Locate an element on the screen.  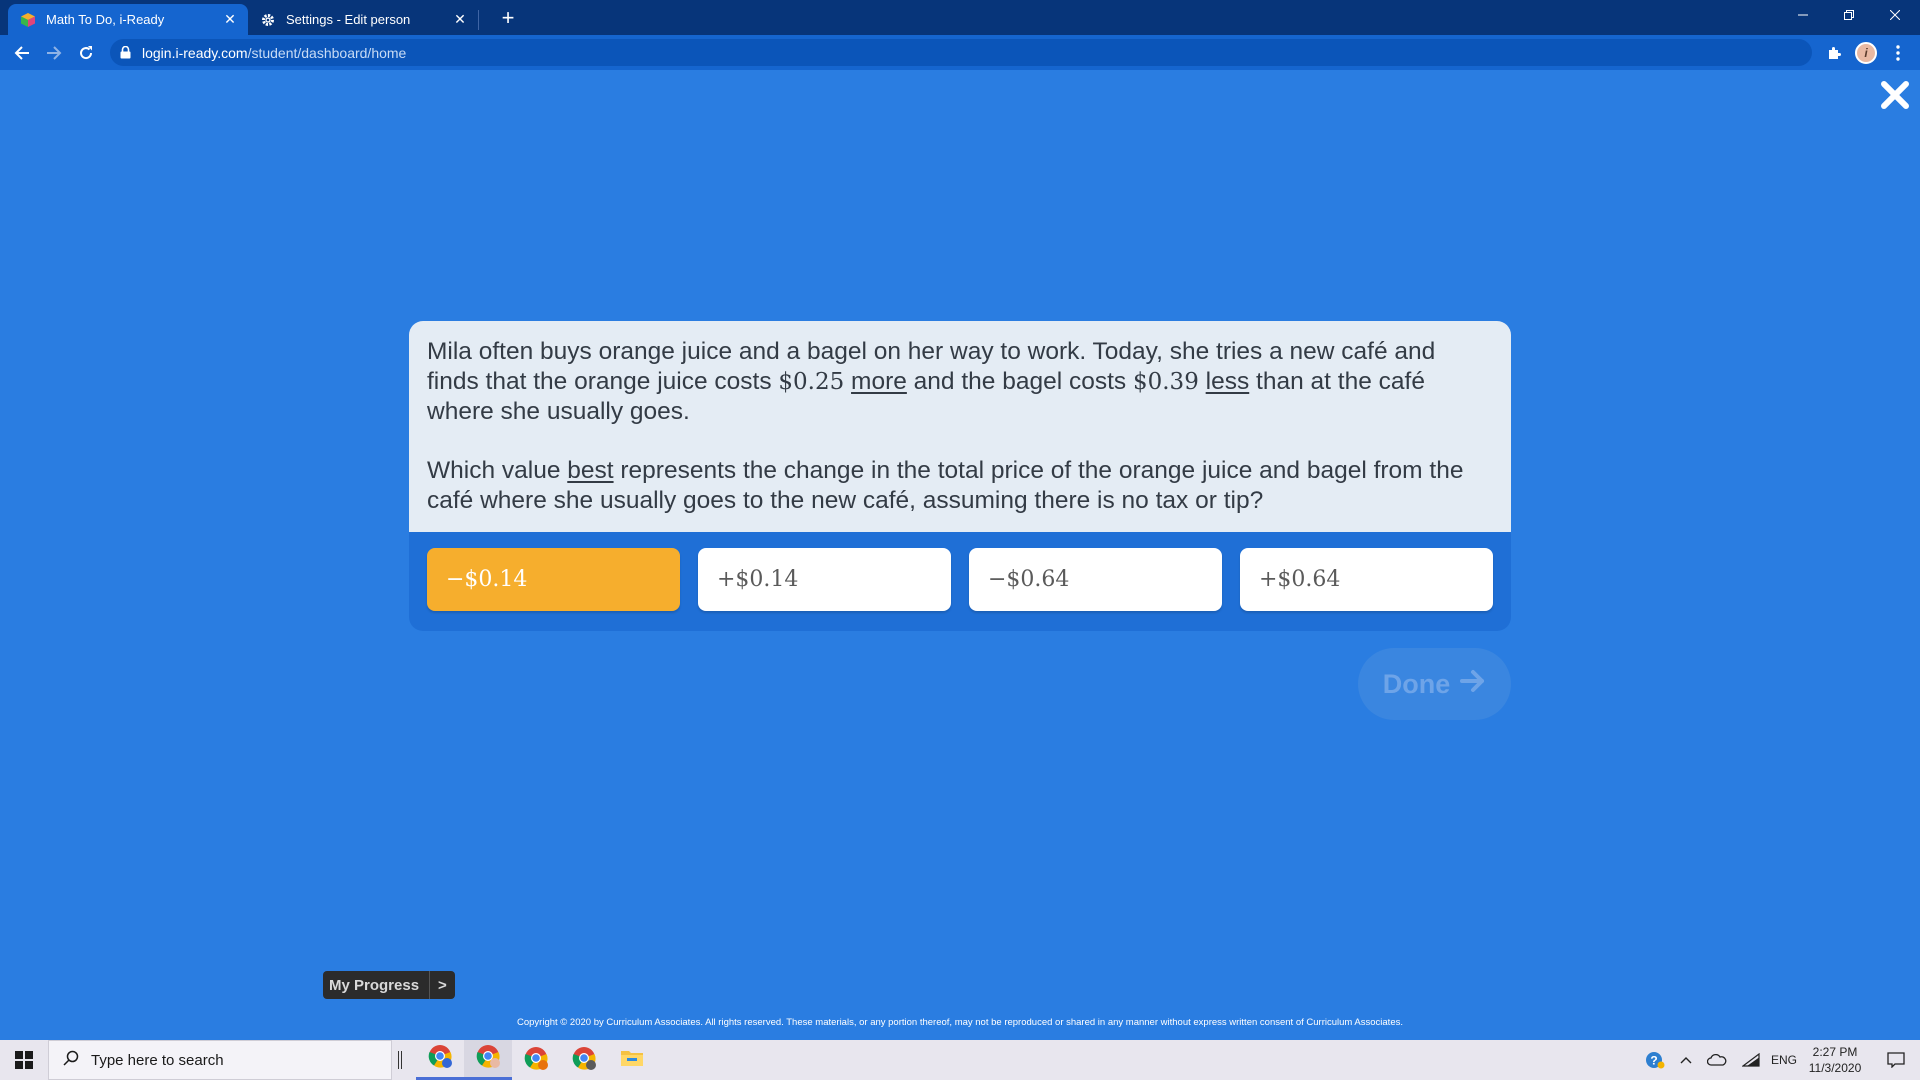
system-clock: 2:27 PM 11/3/2020 is located at coordinates (1835, 1060).